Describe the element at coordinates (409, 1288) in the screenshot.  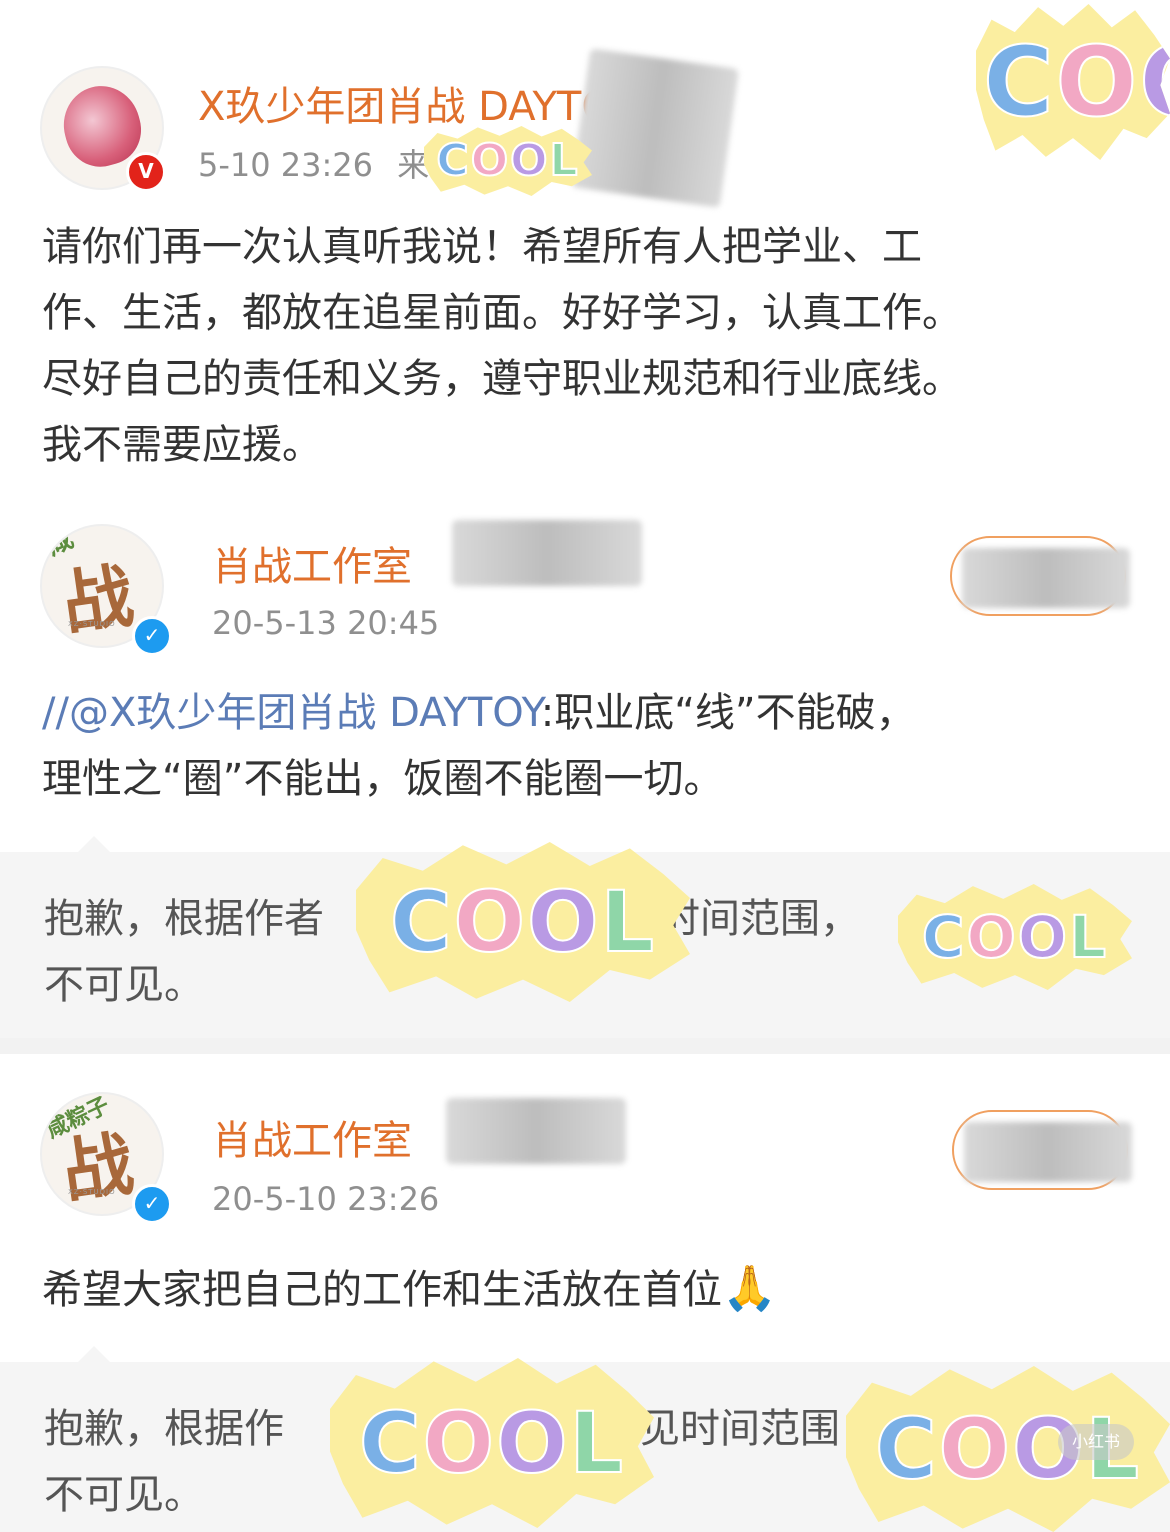
I see `post-text: 希望大家把自己的工作和生活放在首位🙏` at that location.